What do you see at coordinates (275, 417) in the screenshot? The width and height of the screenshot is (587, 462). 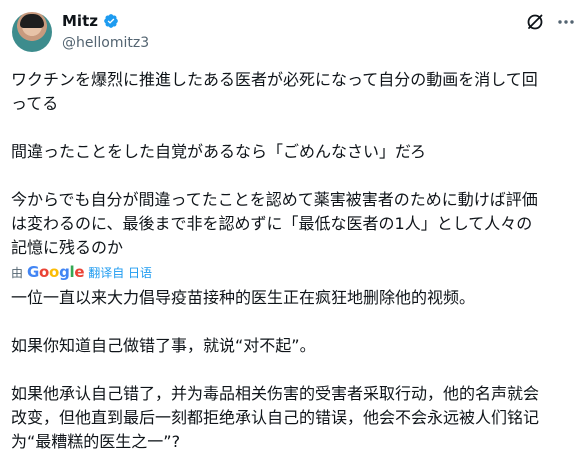 I see `post-line: 改变，但他直到最后一刻都拒绝承认自己的错误，他会不会永远被人们铭记` at bounding box center [275, 417].